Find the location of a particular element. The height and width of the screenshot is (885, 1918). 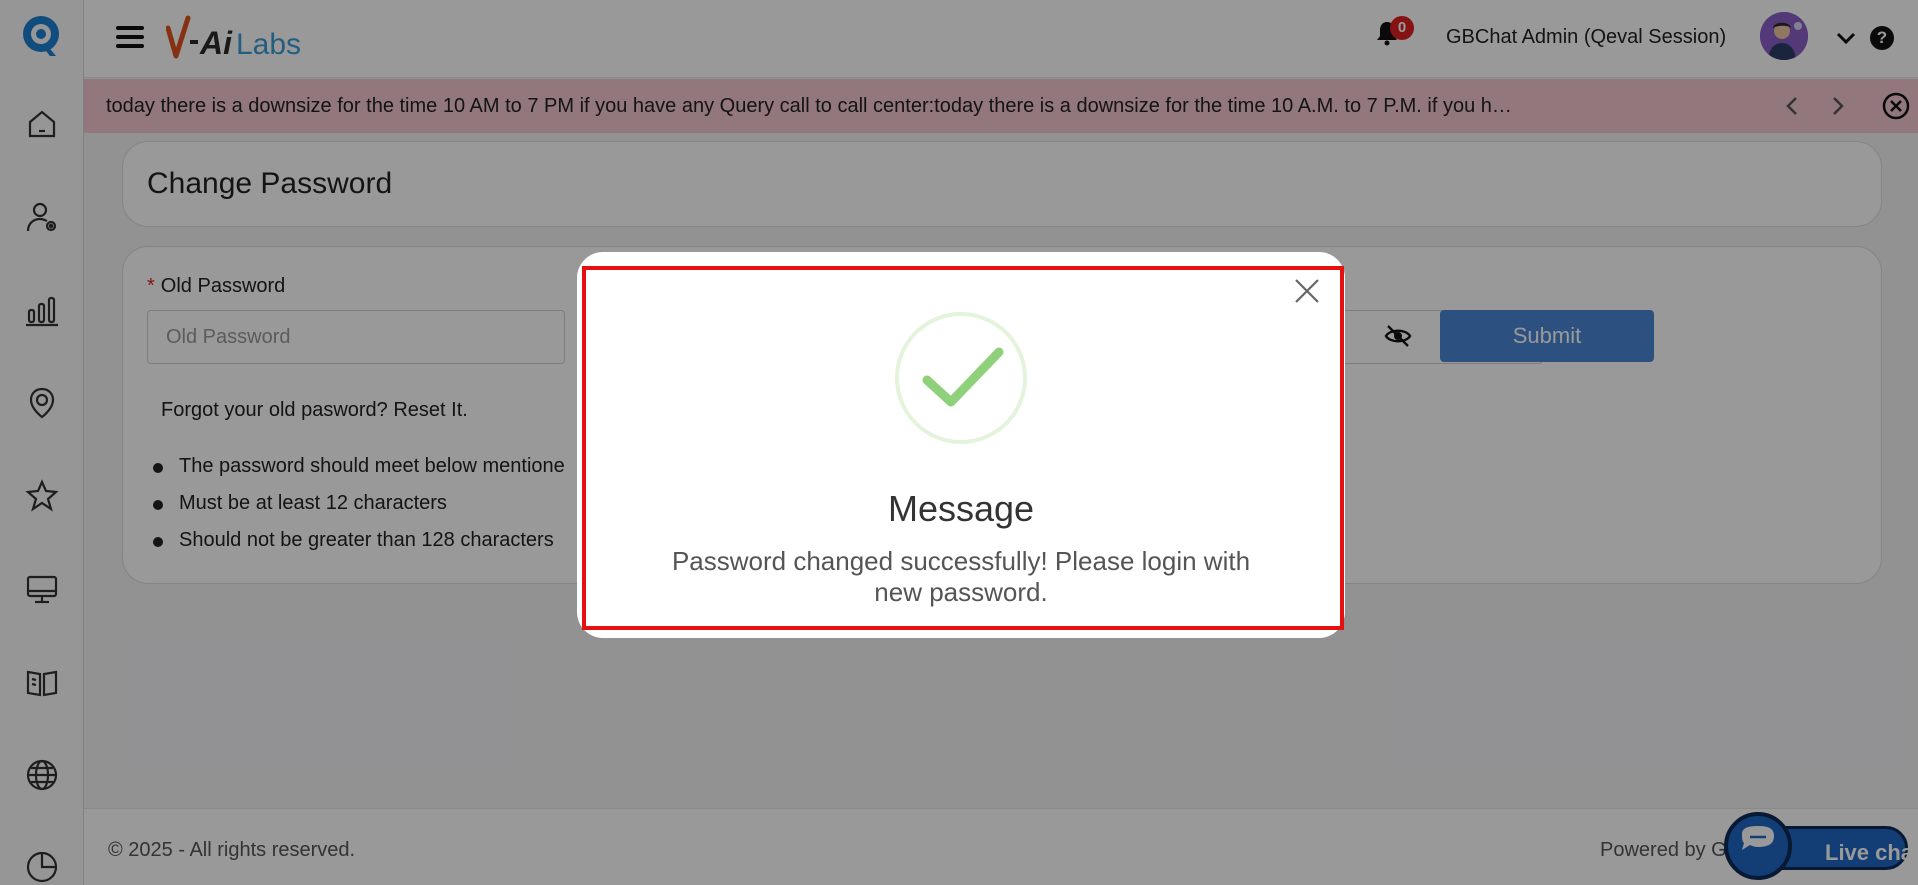

success-check-icon is located at coordinates (961, 378).